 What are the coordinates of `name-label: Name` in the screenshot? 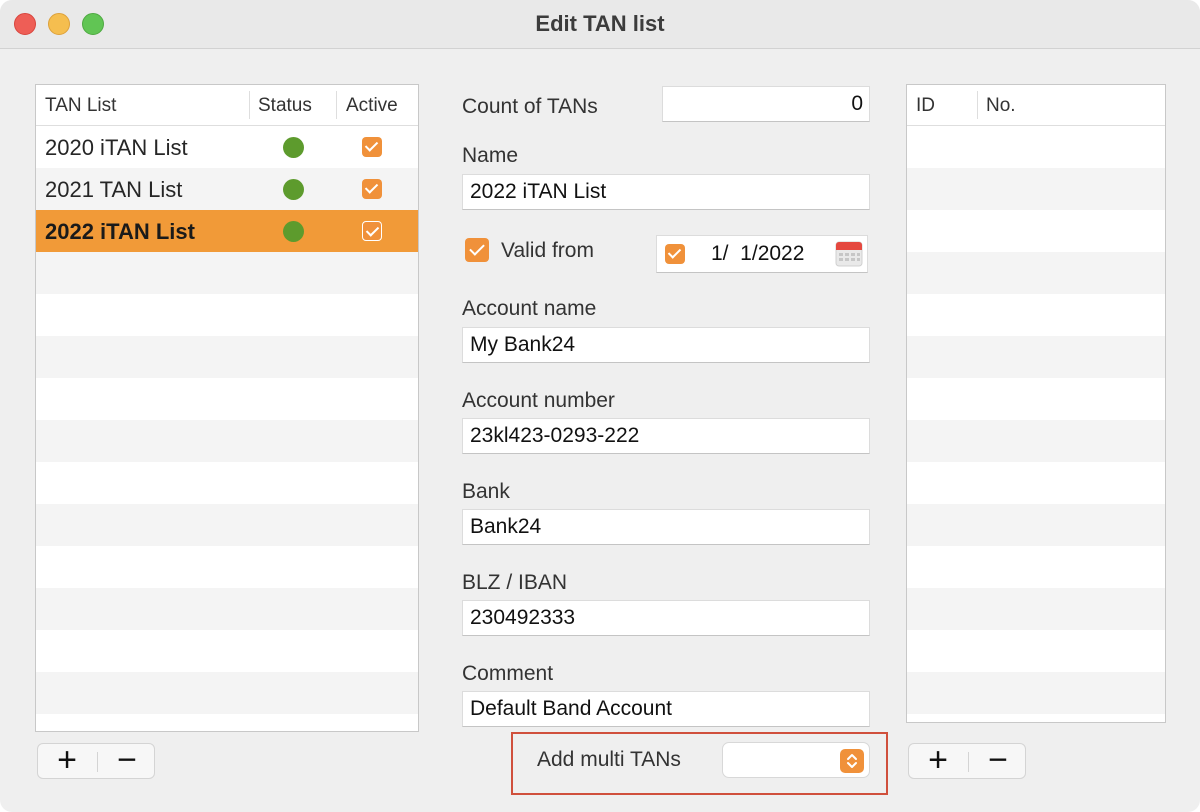 It's located at (490, 155).